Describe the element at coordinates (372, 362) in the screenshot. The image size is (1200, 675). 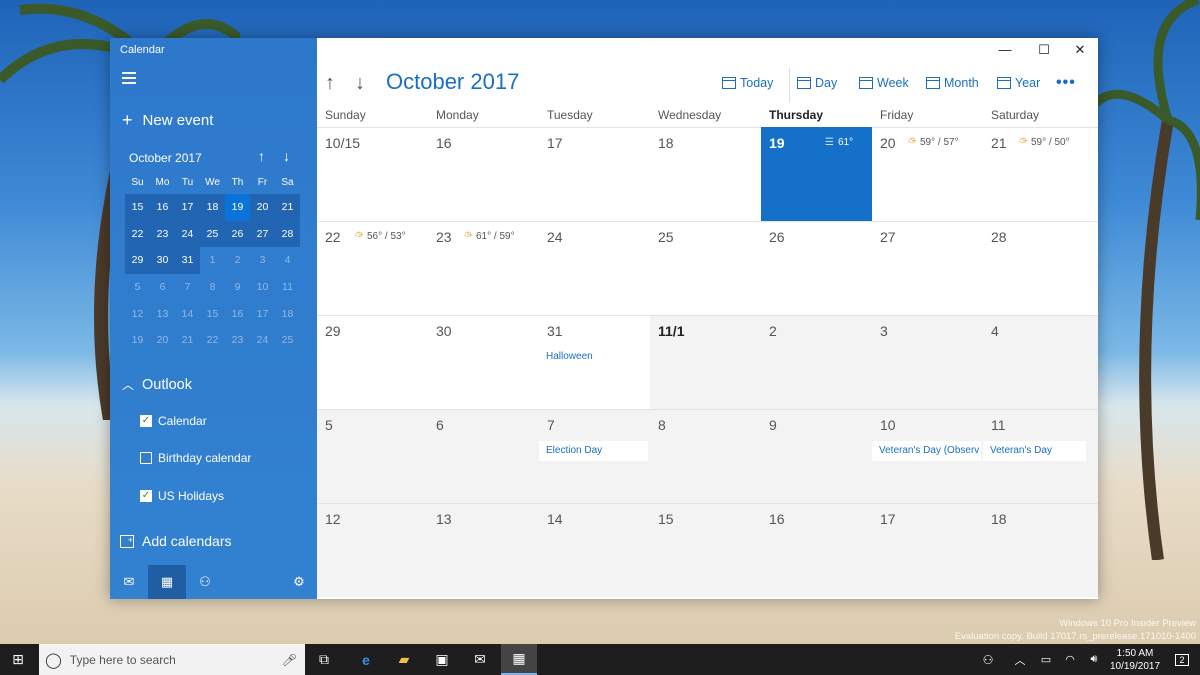
I see `day-cell: 29` at that location.